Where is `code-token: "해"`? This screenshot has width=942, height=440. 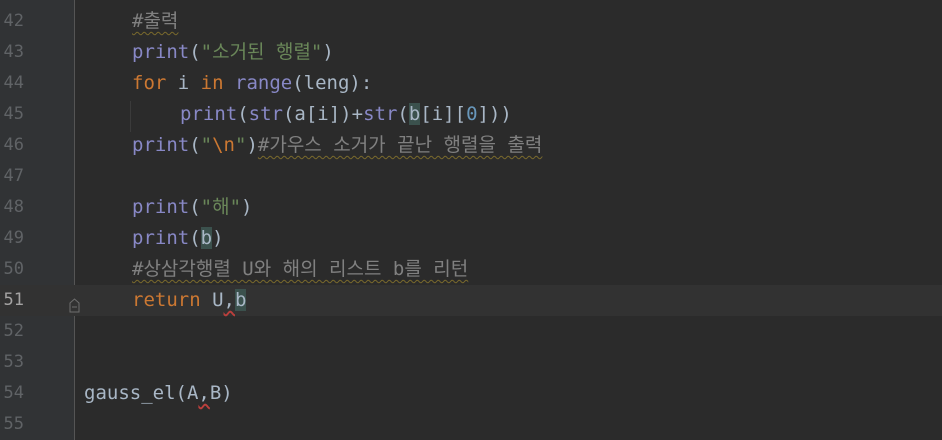 code-token: "해" is located at coordinates (221, 207).